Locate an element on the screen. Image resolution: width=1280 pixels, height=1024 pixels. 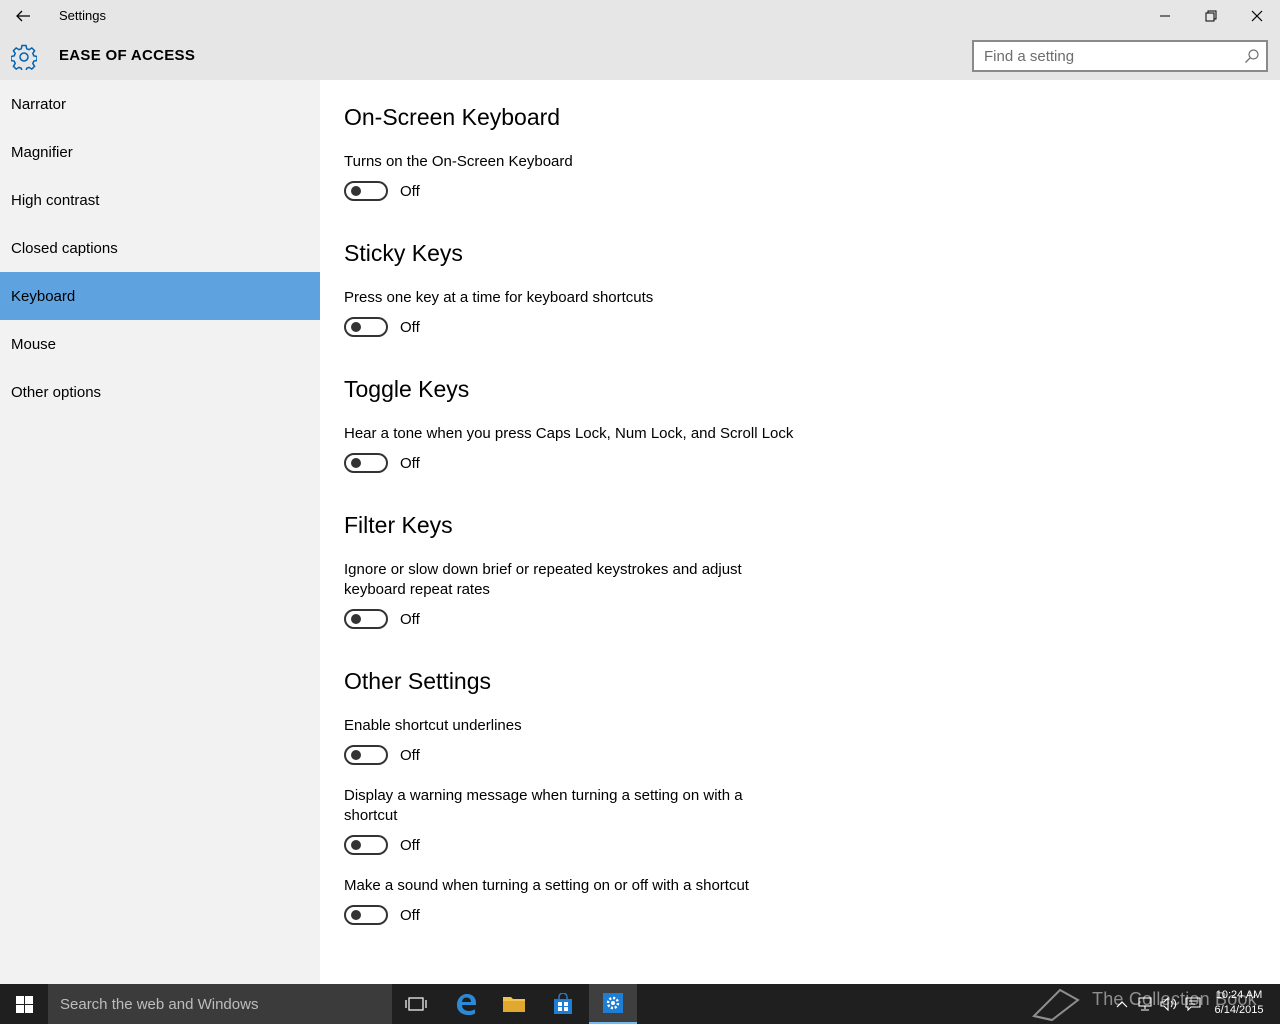
close-button is located at coordinates (1257, 16).